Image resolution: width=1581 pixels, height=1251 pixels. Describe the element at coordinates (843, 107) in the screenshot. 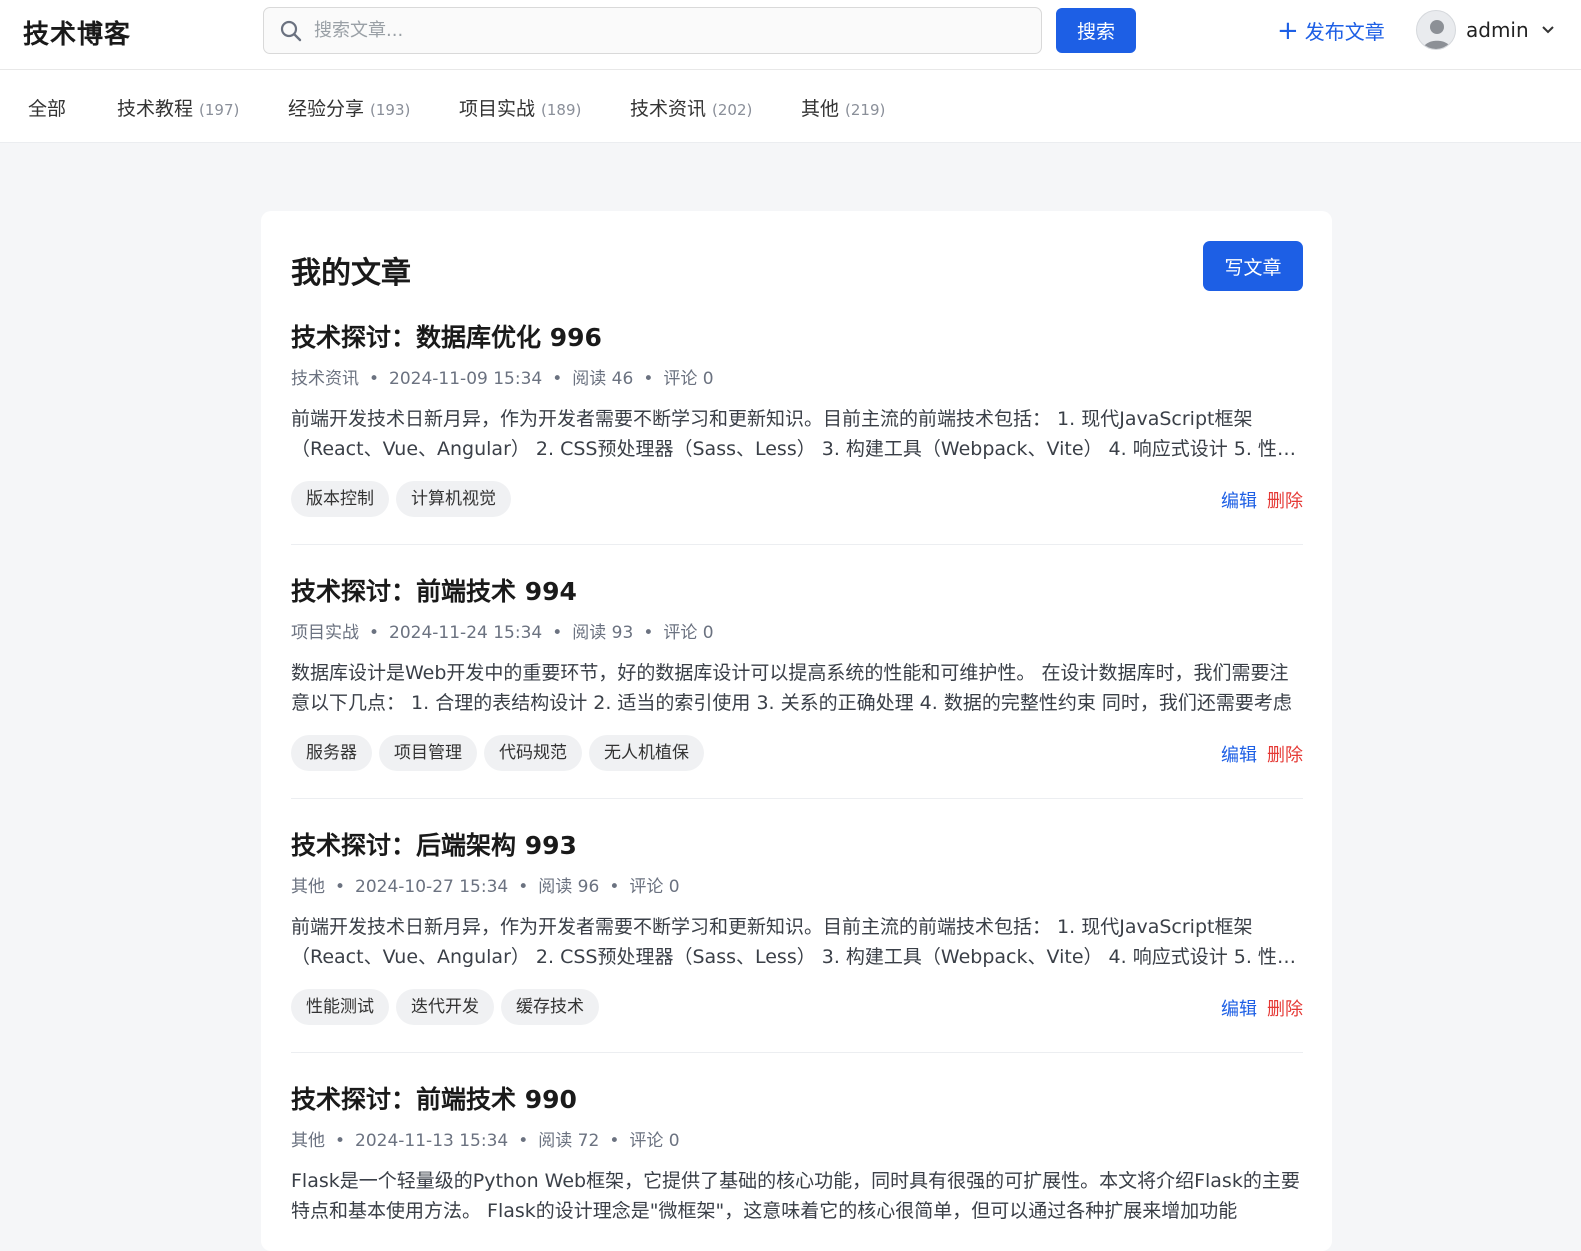

I see `category-other: 其他 (219)` at that location.